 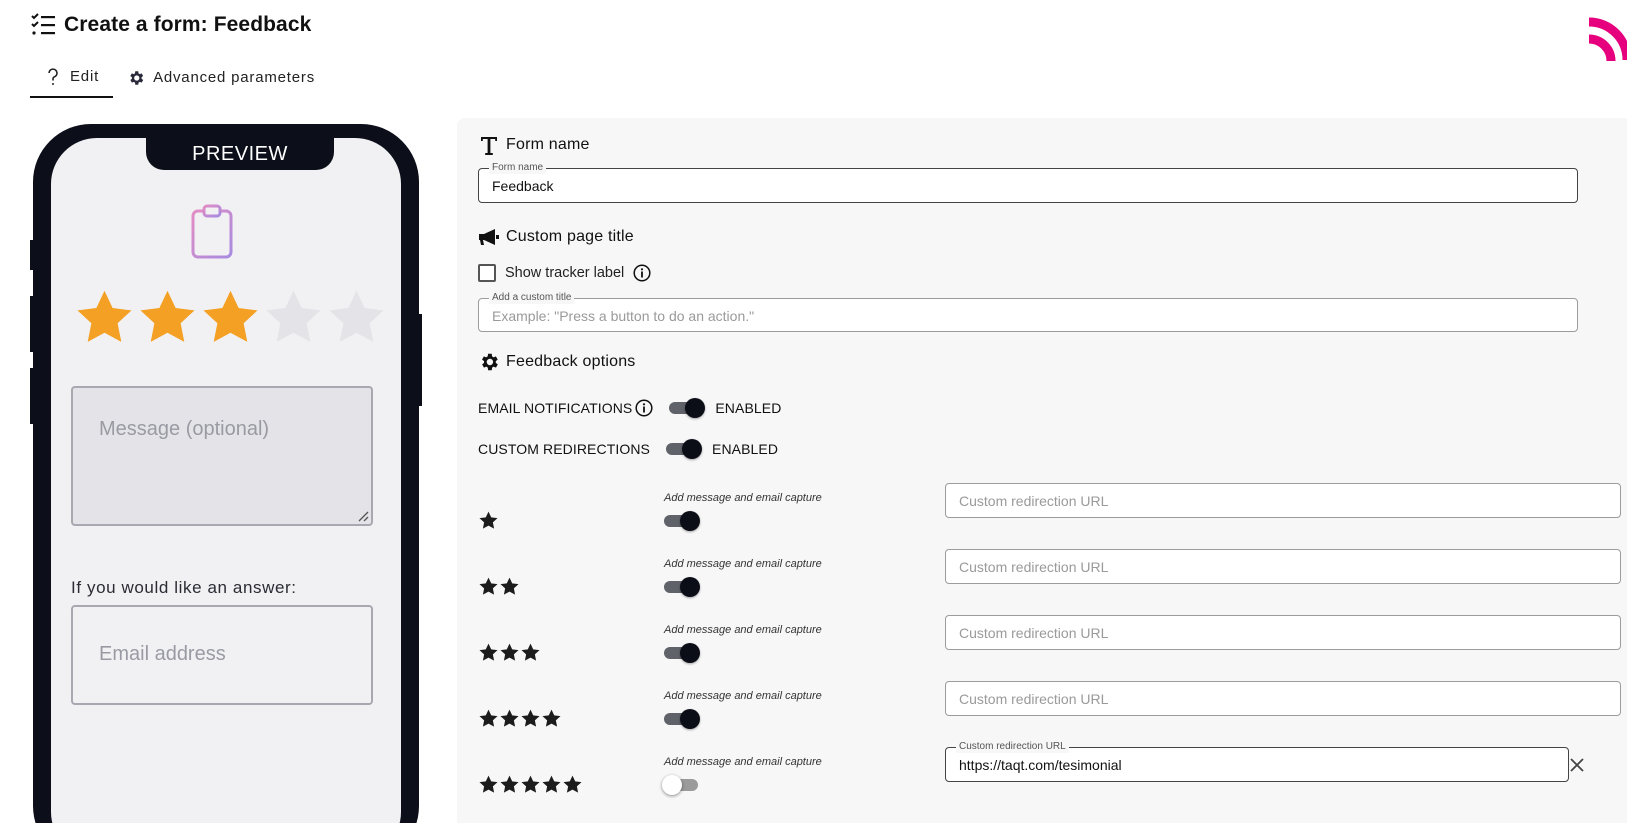 What do you see at coordinates (43, 24) in the screenshot?
I see `checklist-icon` at bounding box center [43, 24].